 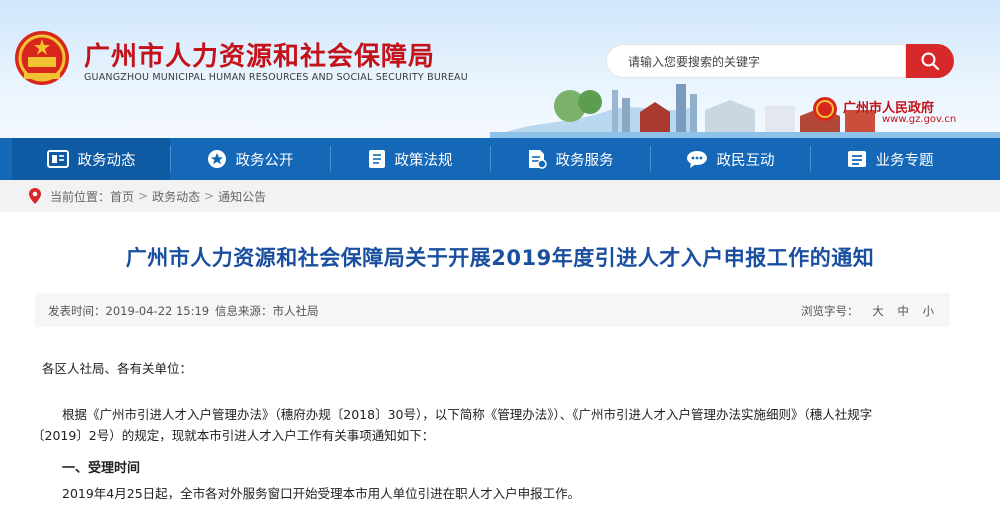 I want to click on watermark: 安居客 anjuke.com, so click(x=935, y=452).